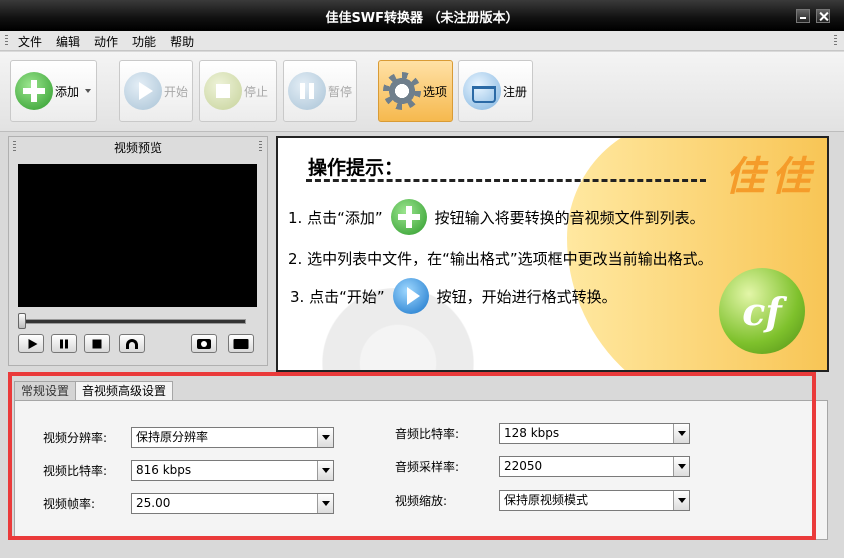 The width and height of the screenshot is (844, 558). I want to click on play-button, so click(31, 343).